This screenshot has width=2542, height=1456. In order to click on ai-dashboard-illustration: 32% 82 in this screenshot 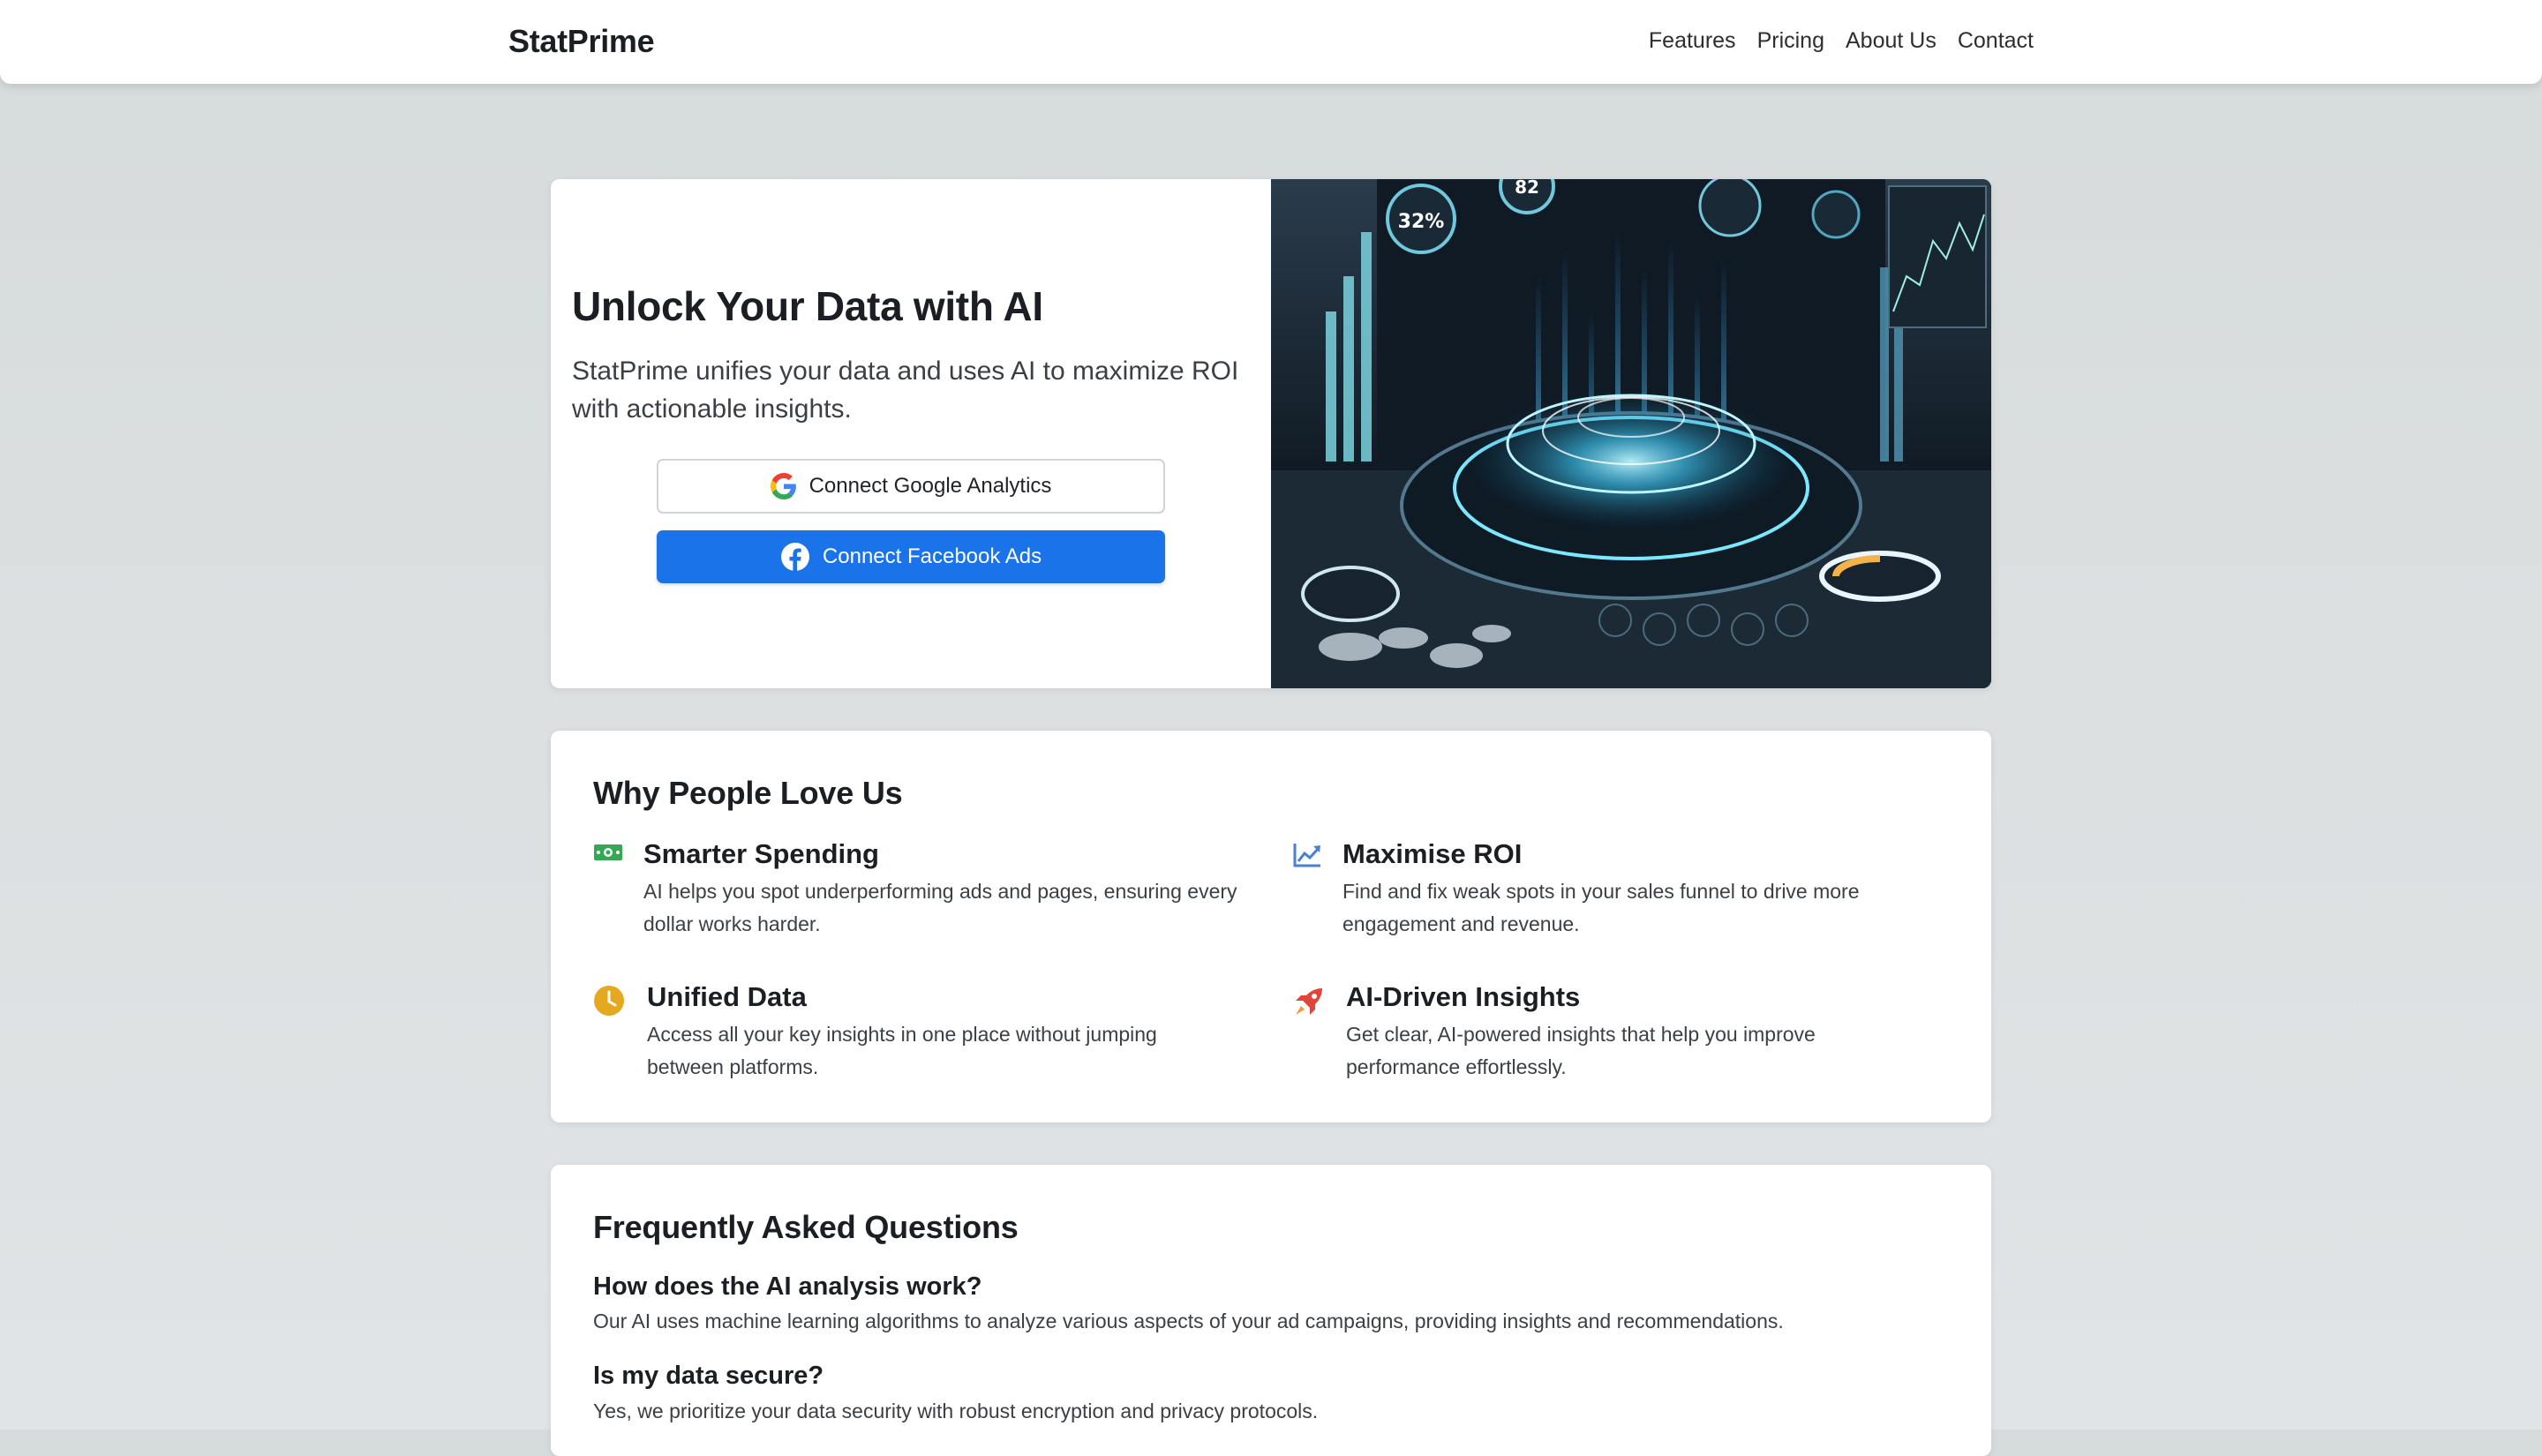, I will do `click(1631, 433)`.